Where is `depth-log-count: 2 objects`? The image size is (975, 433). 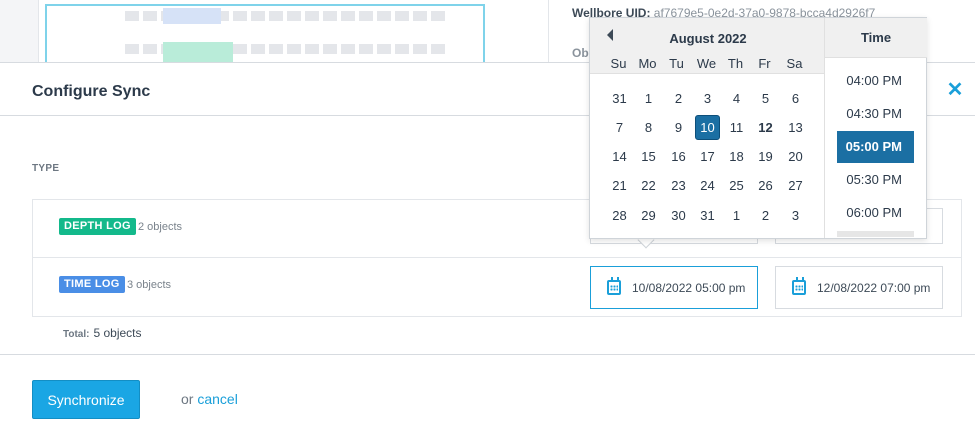 depth-log-count: 2 objects is located at coordinates (160, 227).